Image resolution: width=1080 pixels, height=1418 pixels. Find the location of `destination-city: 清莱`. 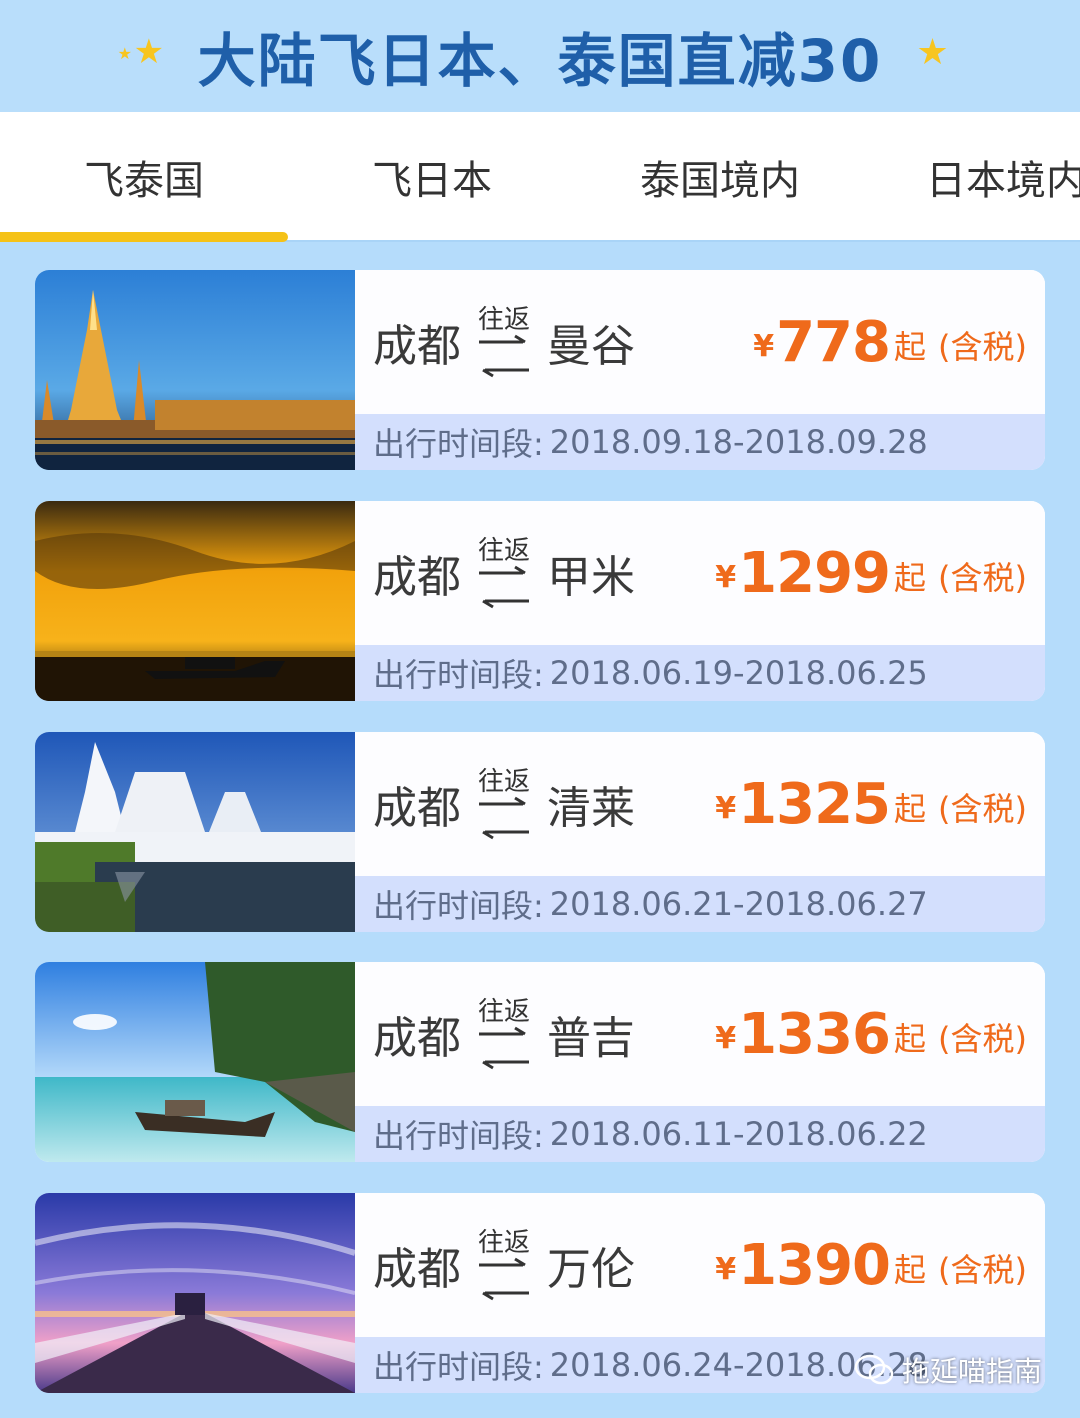

destination-city: 清莱 is located at coordinates (591, 808).